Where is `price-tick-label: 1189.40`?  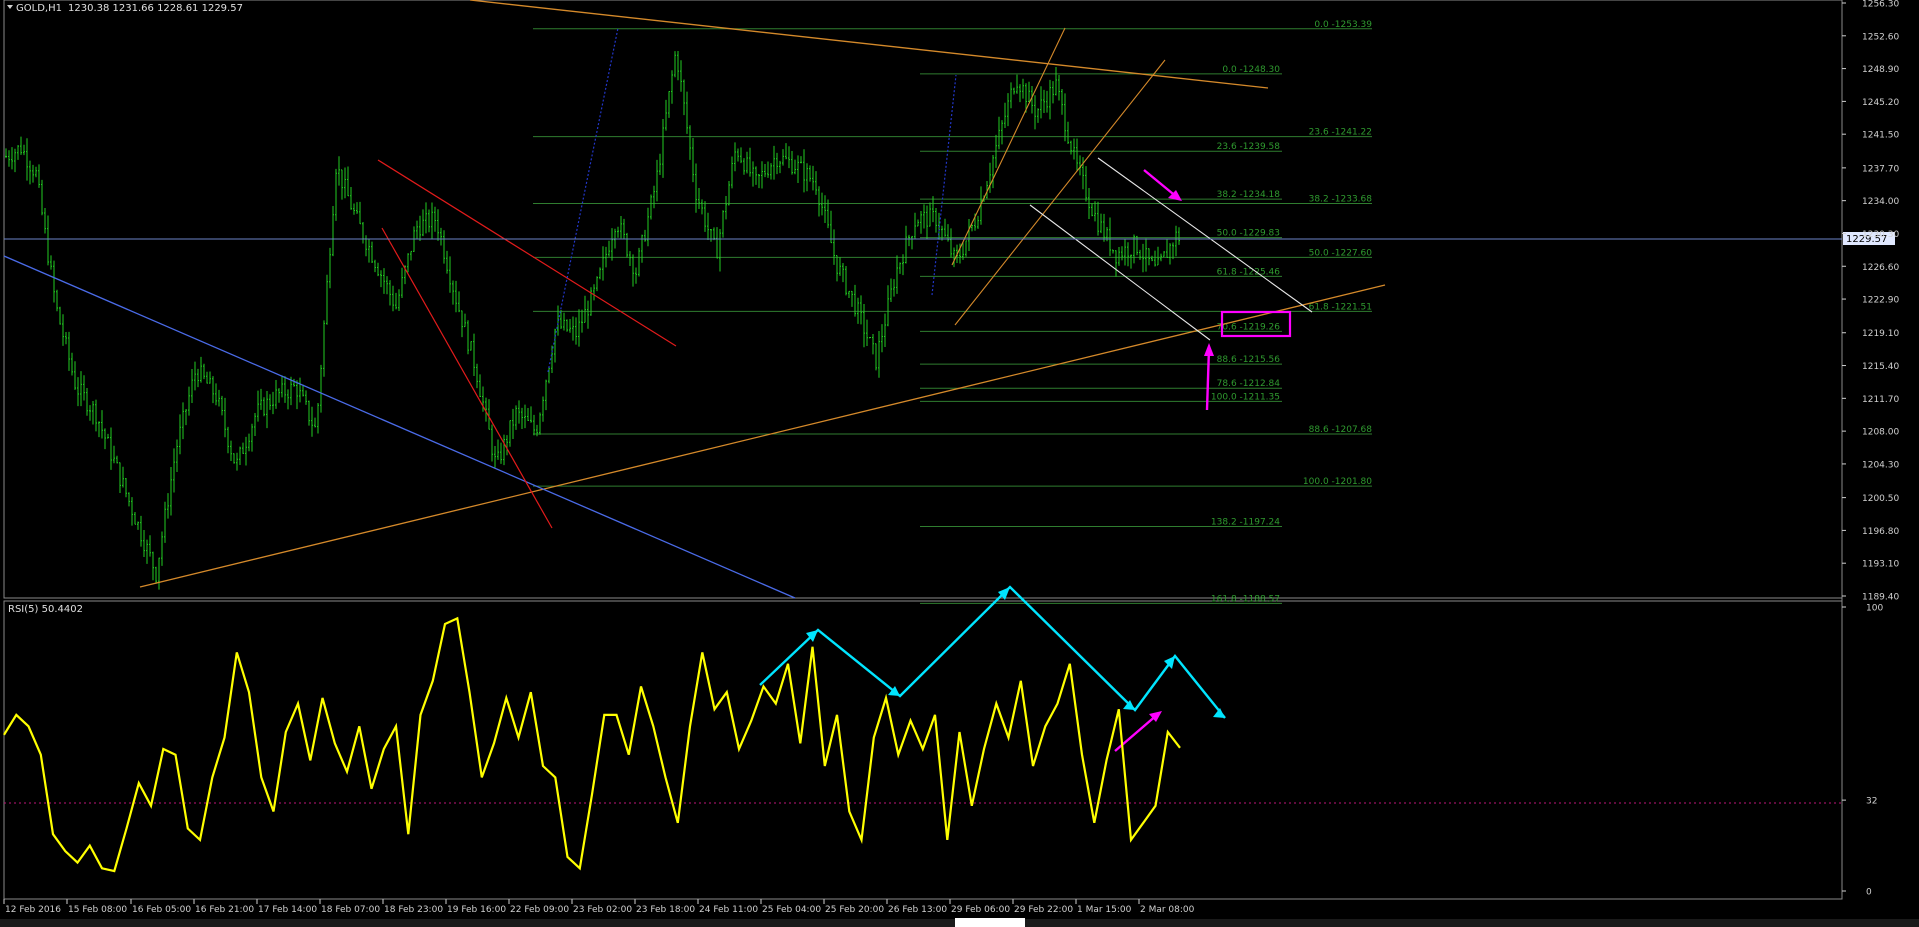
price-tick-label: 1189.40 is located at coordinates (1880, 598).